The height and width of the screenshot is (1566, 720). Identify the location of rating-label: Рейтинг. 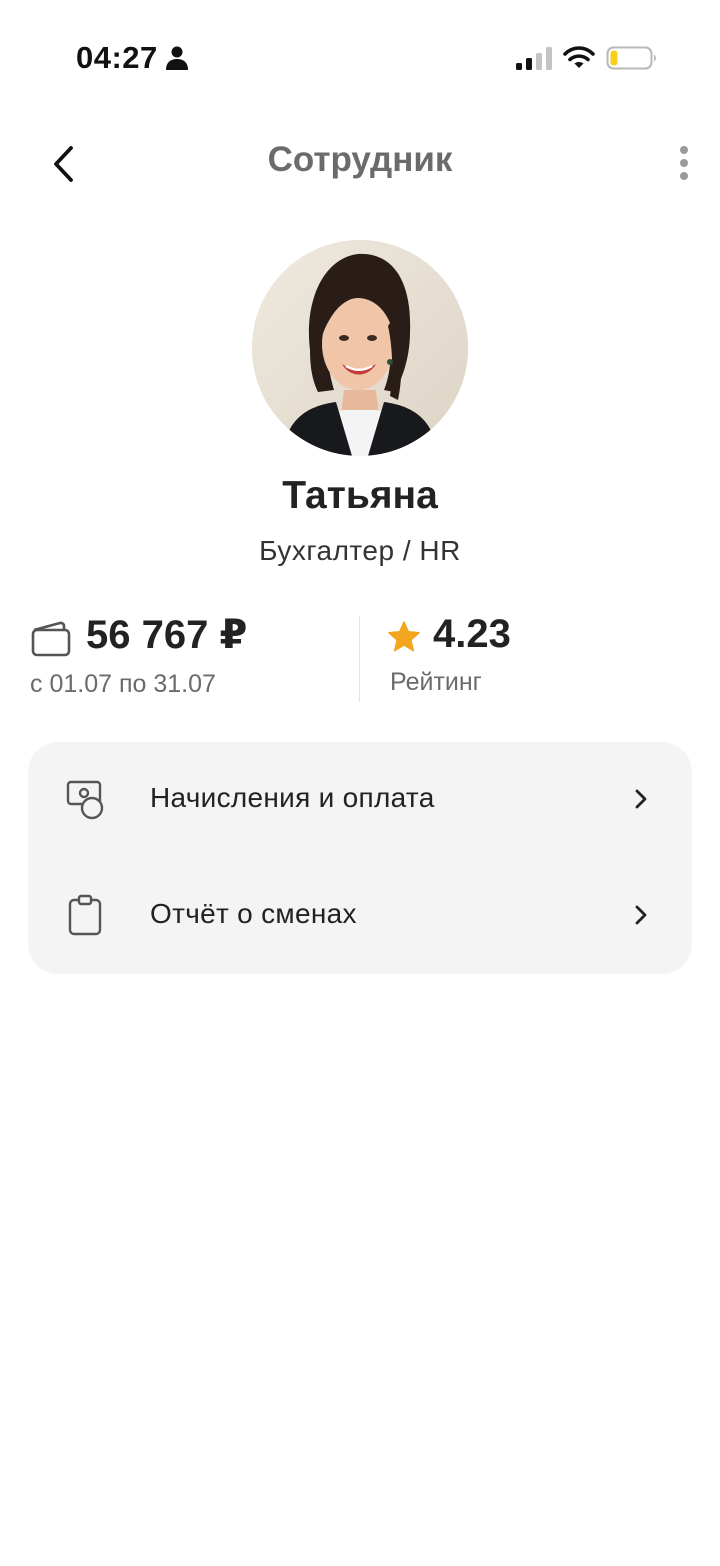
(436, 682).